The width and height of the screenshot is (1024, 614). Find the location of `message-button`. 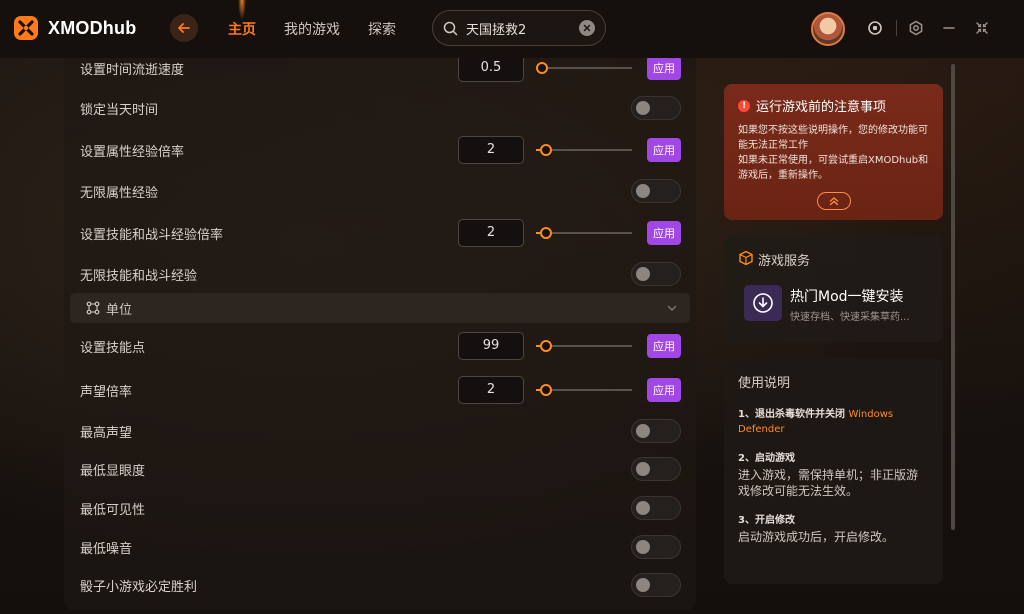

message-button is located at coordinates (875, 28).